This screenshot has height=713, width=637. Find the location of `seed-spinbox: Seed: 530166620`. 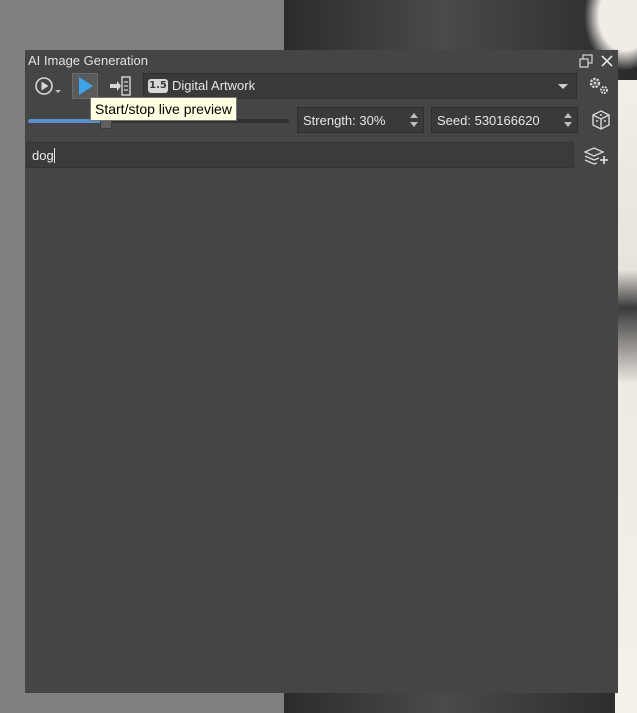

seed-spinbox: Seed: 530166620 is located at coordinates (504, 120).